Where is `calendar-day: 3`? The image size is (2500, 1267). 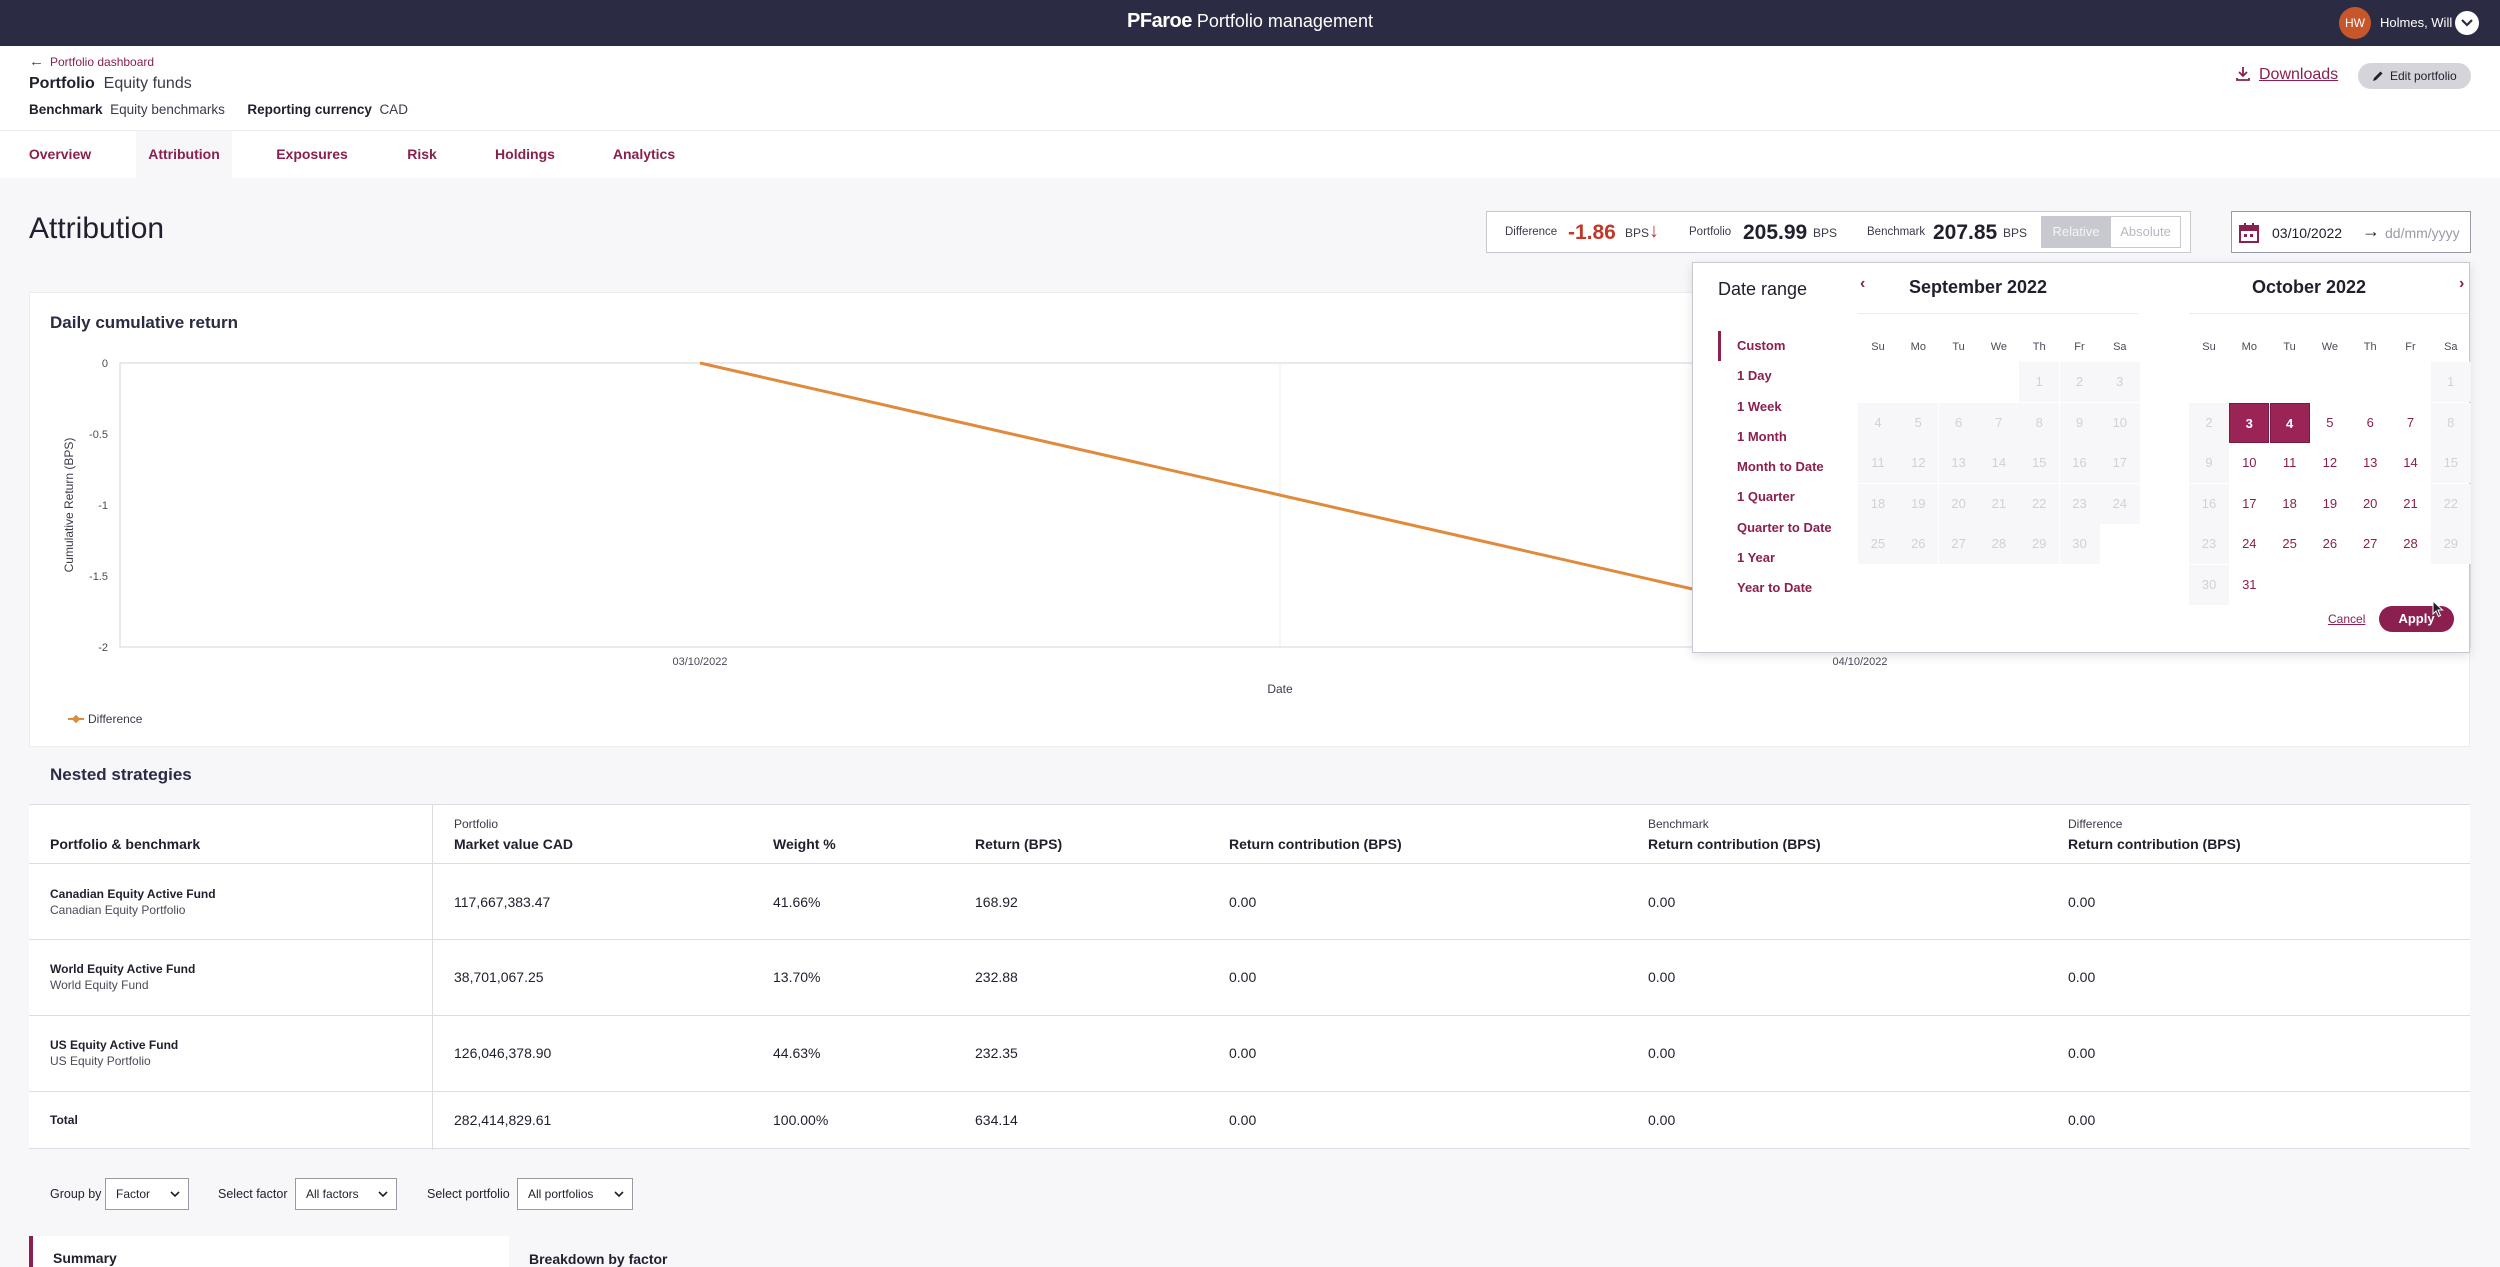
calendar-day: 3 is located at coordinates (2249, 422).